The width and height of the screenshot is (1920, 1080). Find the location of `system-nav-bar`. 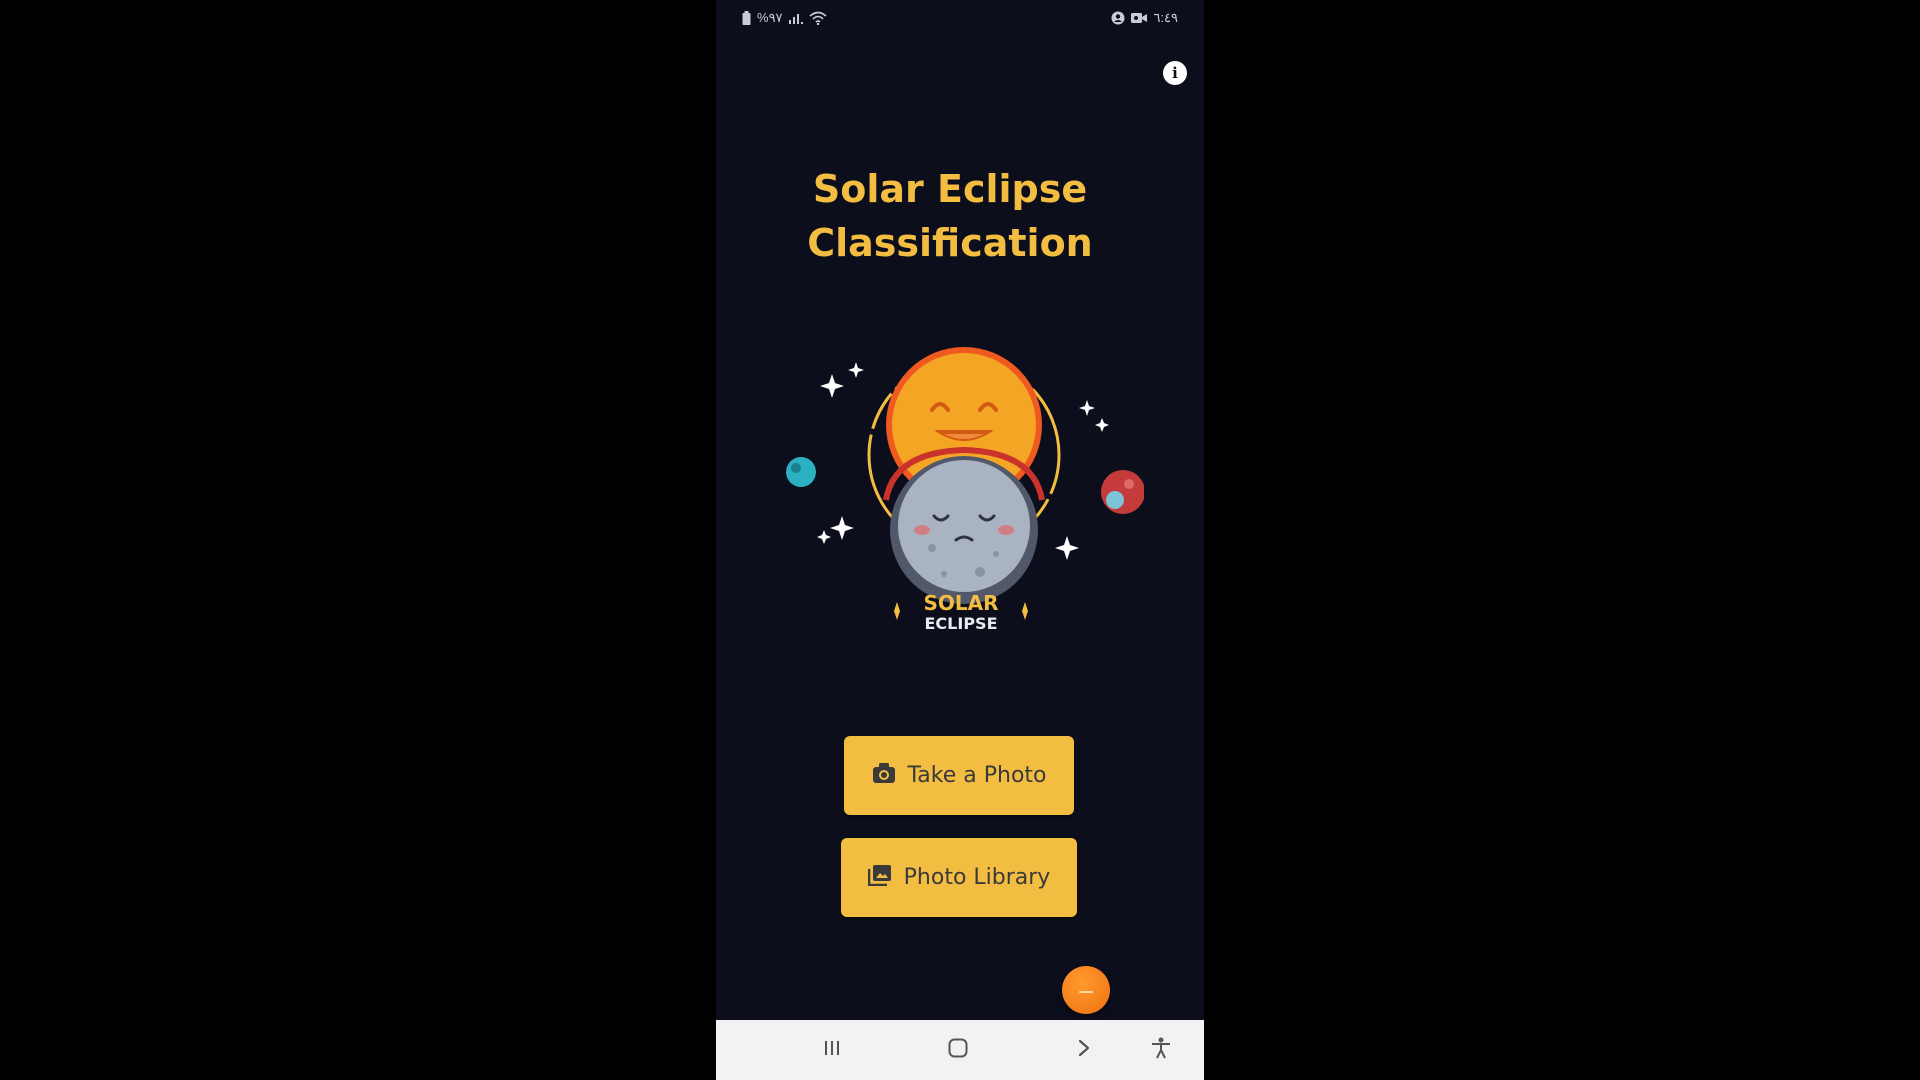

system-nav-bar is located at coordinates (960, 1050).